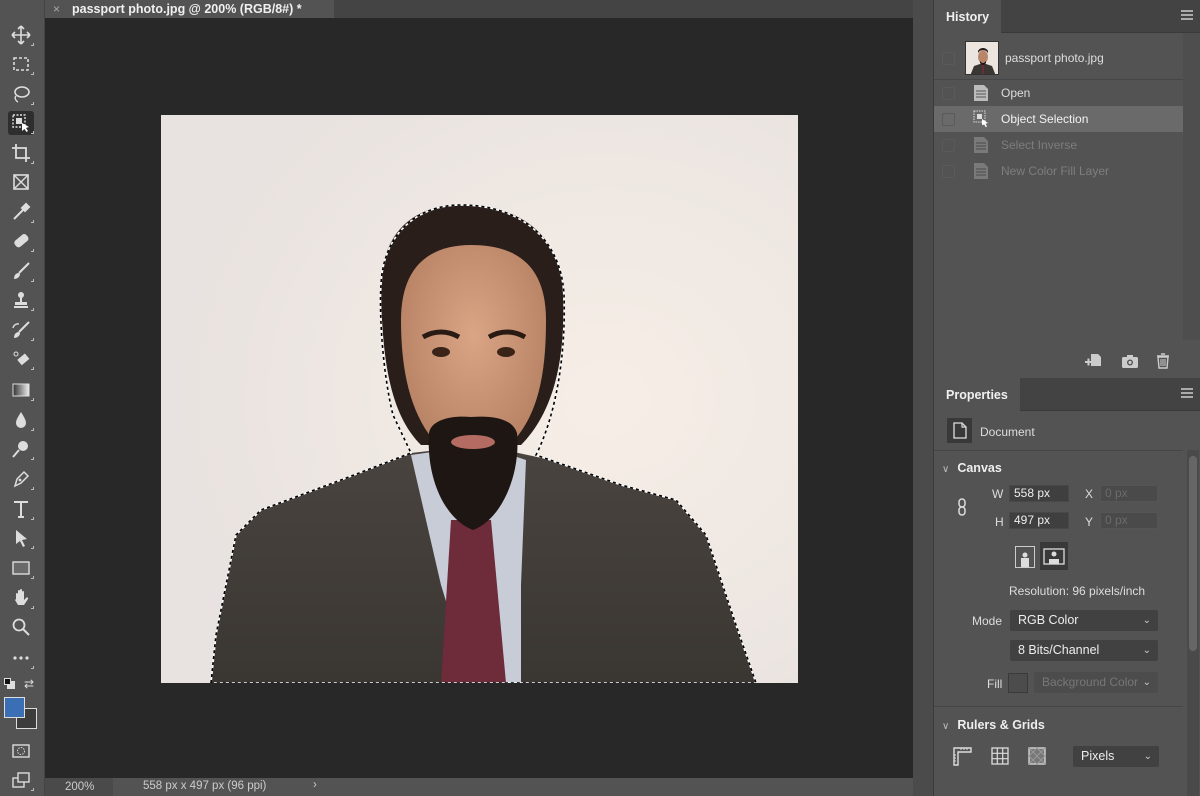  I want to click on edit-toolbar, so click(21, 658).